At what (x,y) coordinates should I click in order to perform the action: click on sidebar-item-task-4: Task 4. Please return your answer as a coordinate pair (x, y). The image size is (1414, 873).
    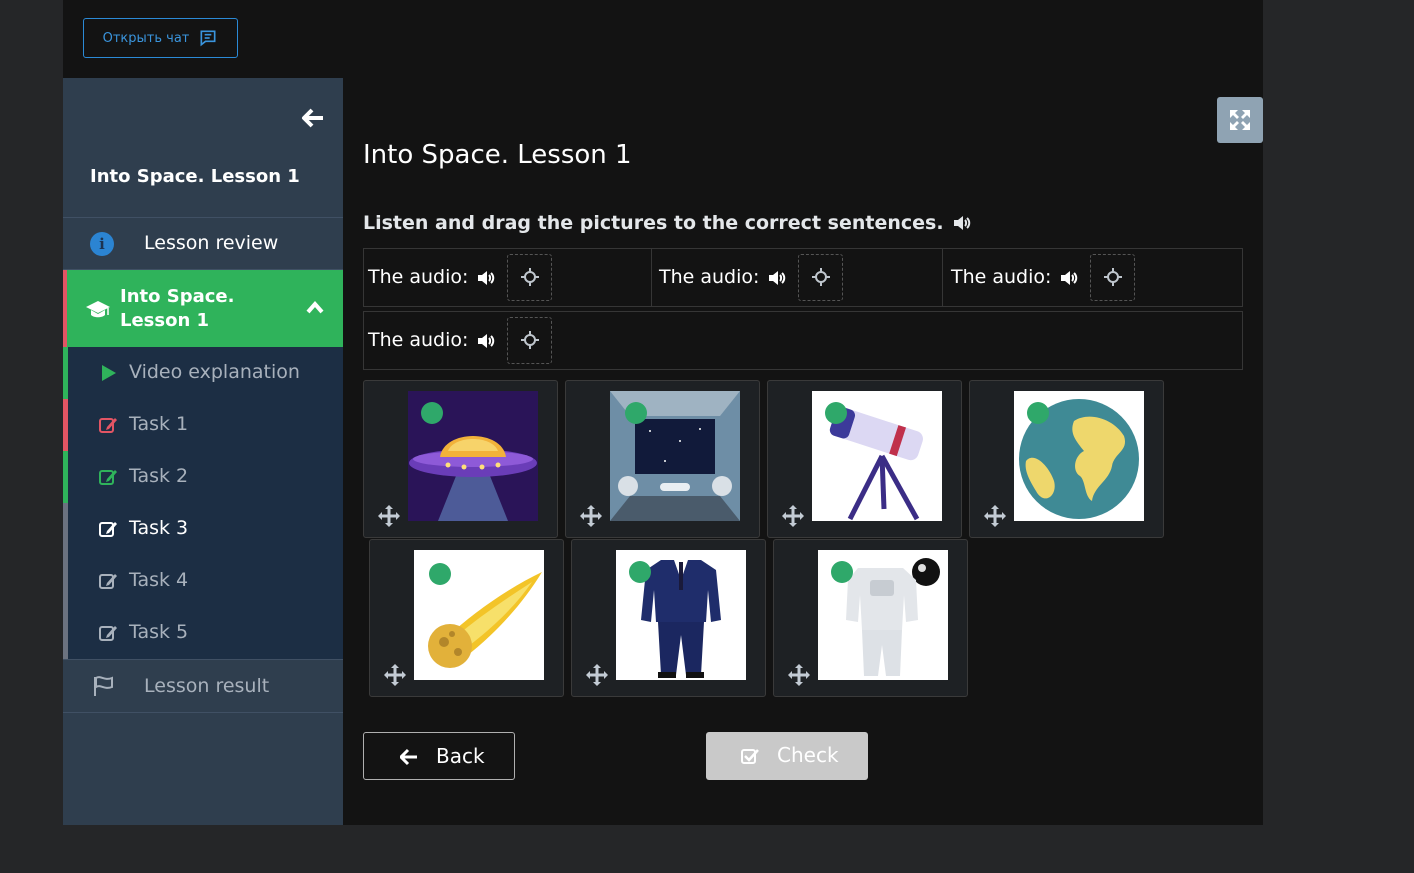
    Looking at the image, I should click on (203, 581).